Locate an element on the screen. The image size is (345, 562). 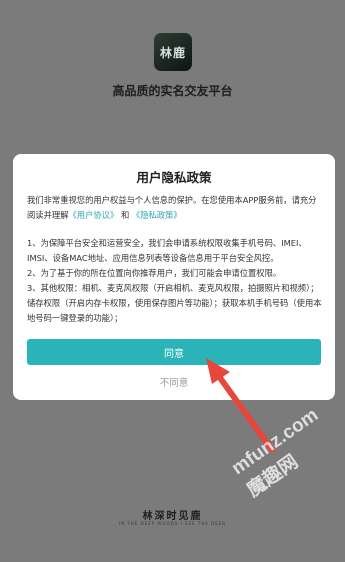
footer-brand: 林深时见鹿 is located at coordinates (172, 516).